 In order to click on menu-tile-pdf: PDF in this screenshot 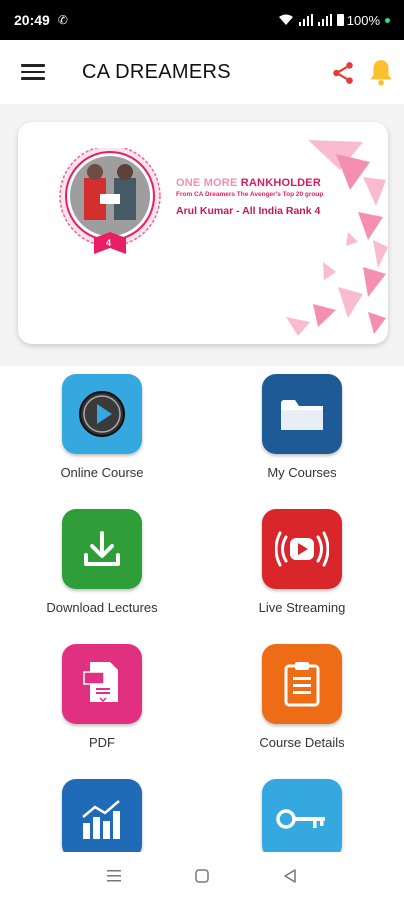, I will do `click(102, 697)`.